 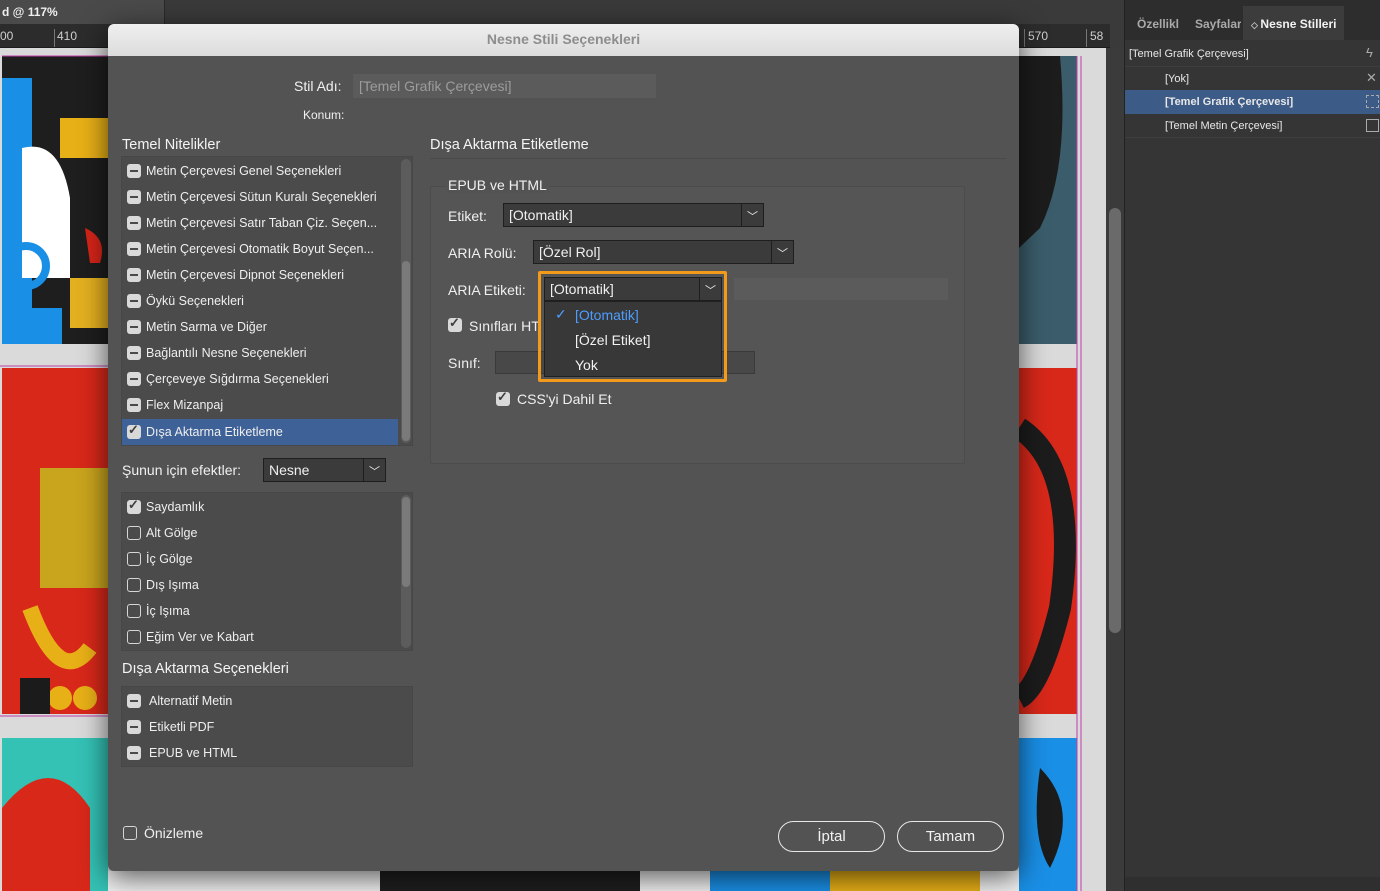 What do you see at coordinates (324, 470) in the screenshot?
I see `effects-for-dropdown: Nesne ﹀` at bounding box center [324, 470].